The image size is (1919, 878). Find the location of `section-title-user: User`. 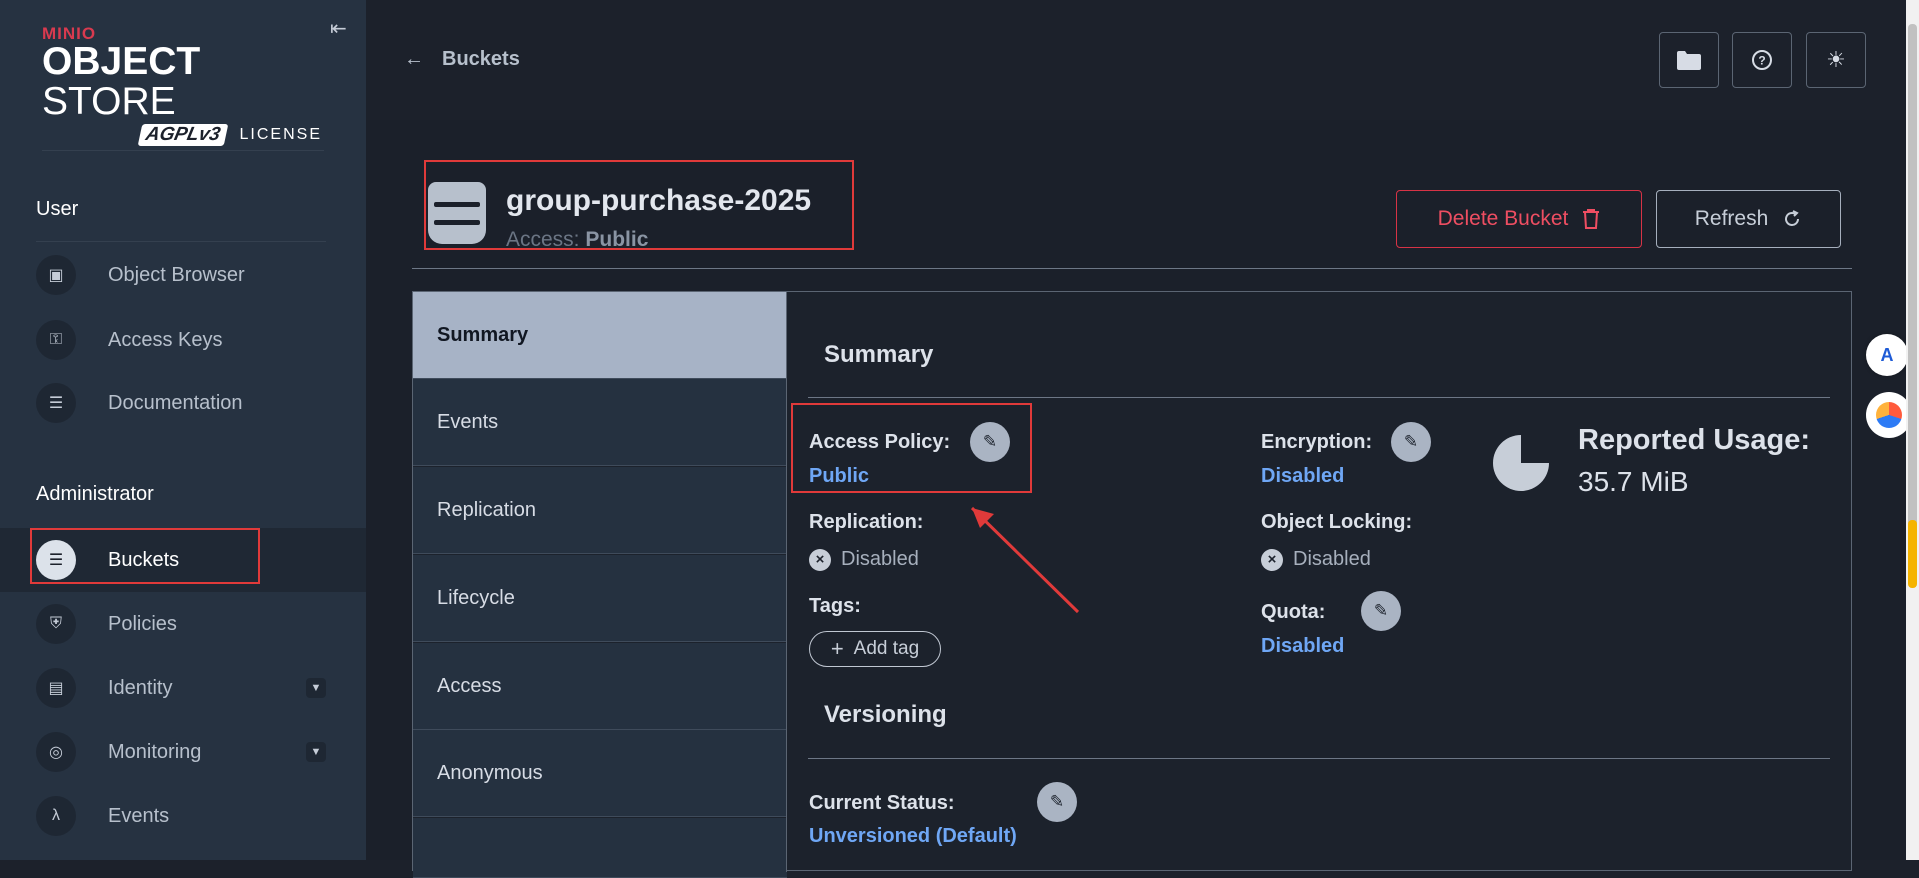

section-title-user: User is located at coordinates (57, 209).